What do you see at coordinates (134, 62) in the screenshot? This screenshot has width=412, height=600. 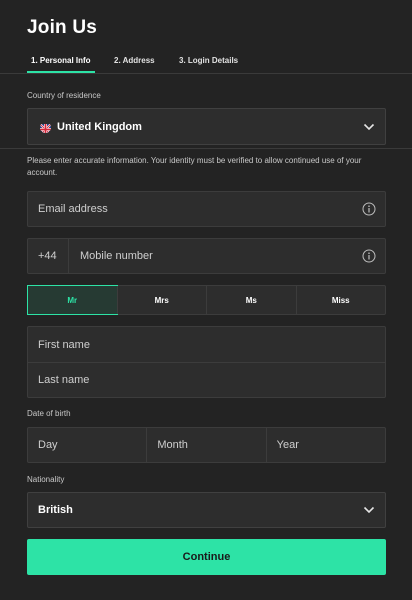 I see `tab-address: 2. Address` at bounding box center [134, 62].